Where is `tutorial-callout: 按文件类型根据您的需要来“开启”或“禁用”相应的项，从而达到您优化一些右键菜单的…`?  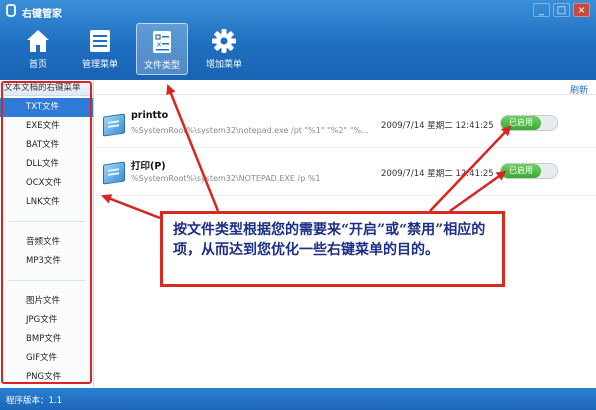
tutorial-callout: 按文件类型根据您的需要来“开启”或“禁用”相应的项，从而达到您优化一些右键菜单的… is located at coordinates (332, 249).